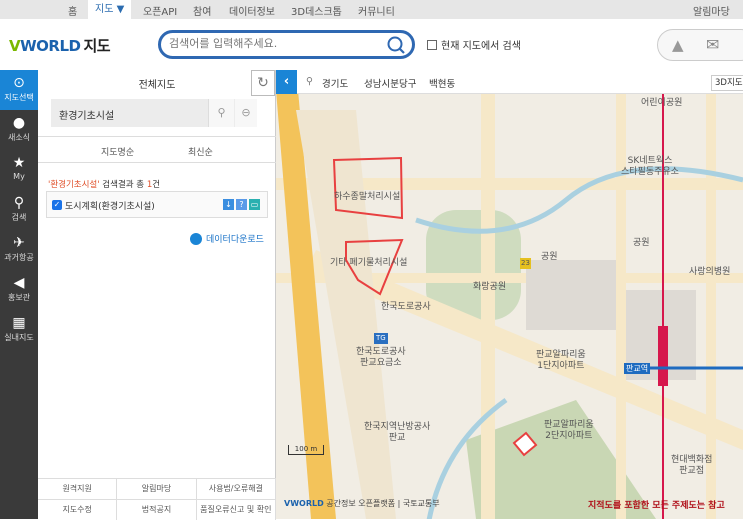 The height and width of the screenshot is (520, 743). What do you see at coordinates (474, 44) in the screenshot?
I see `current-map-search-checkbox: 현재 지도에서 검색` at bounding box center [474, 44].